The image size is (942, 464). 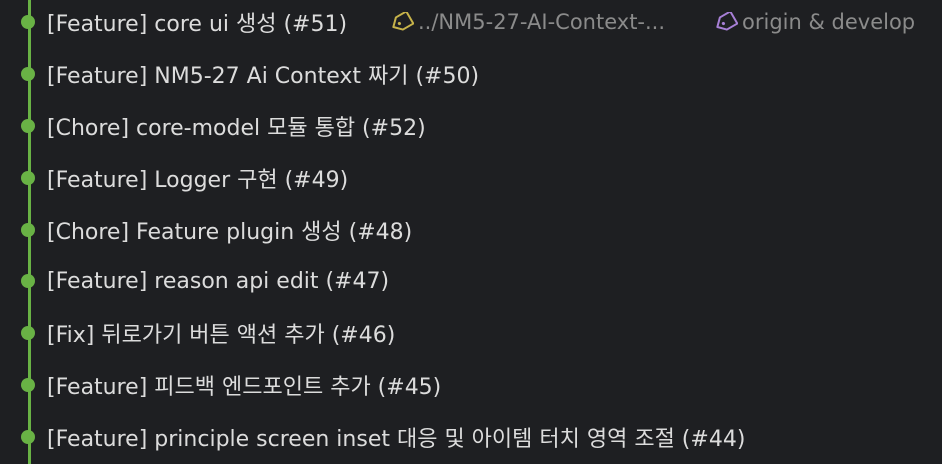 What do you see at coordinates (471, 281) in the screenshot?
I see `commit-row: [Feature] reason api edit (#47)` at bounding box center [471, 281].